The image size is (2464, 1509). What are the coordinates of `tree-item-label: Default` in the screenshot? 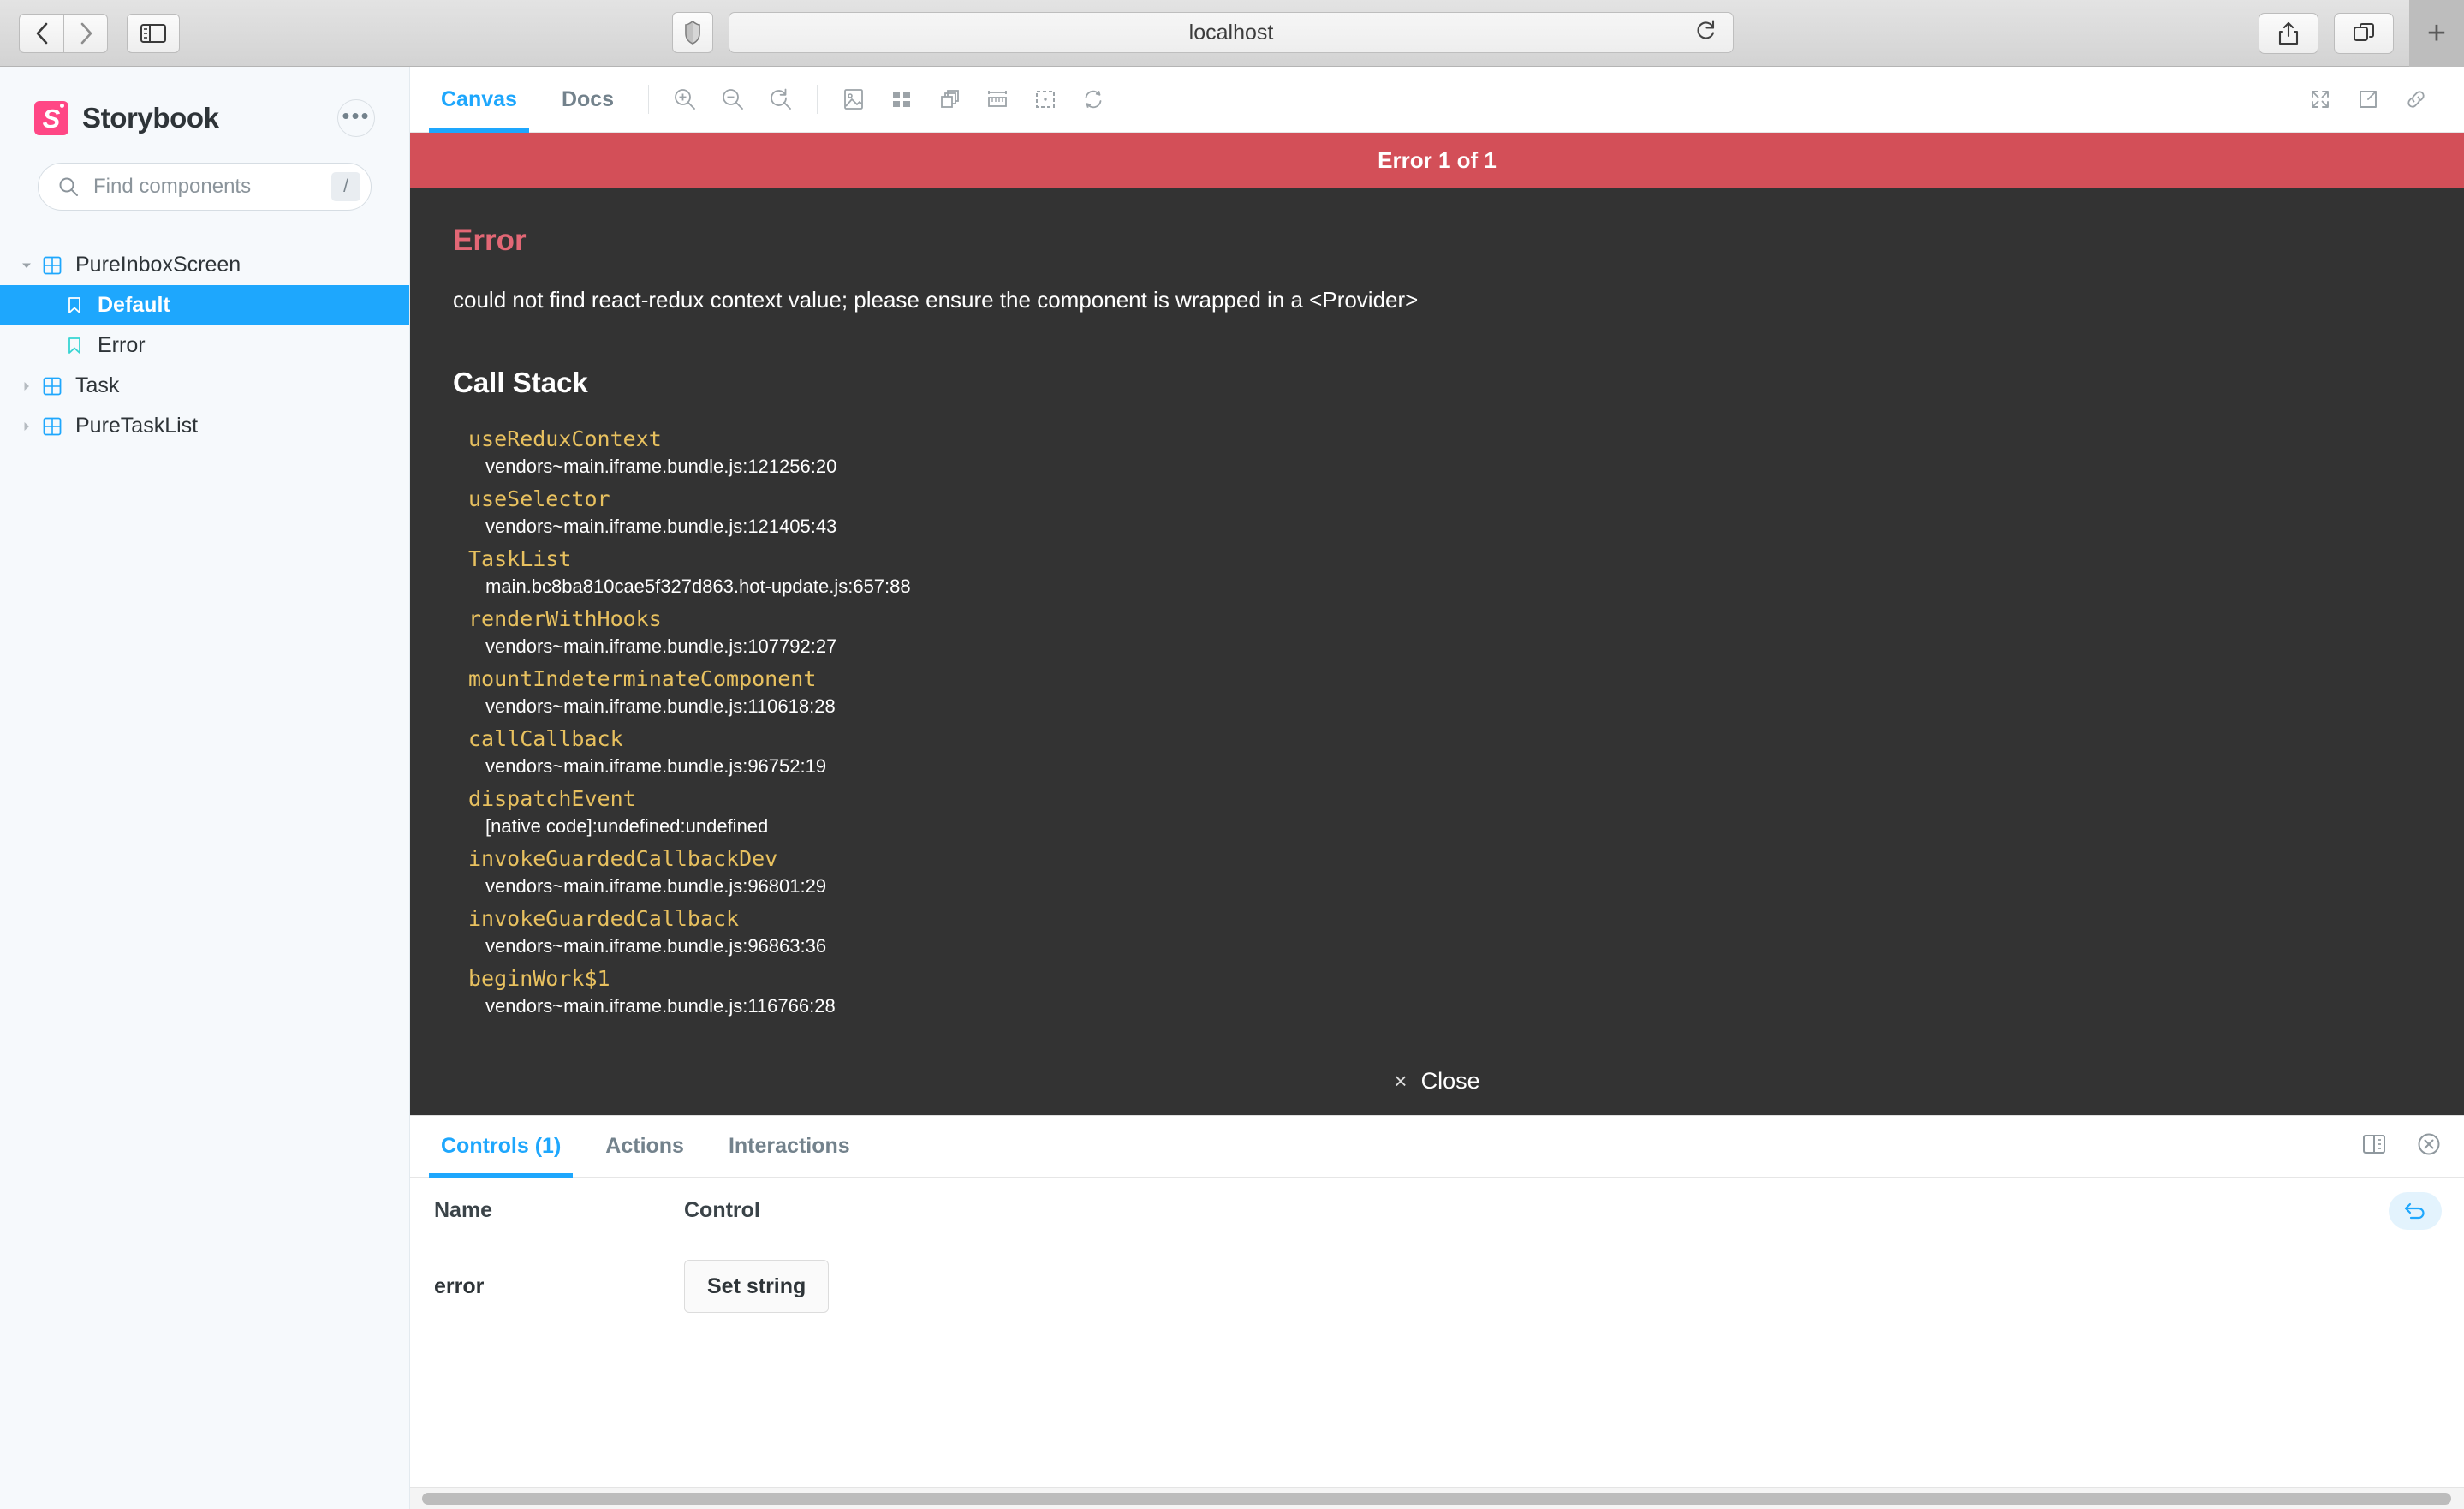 It's located at (134, 305).